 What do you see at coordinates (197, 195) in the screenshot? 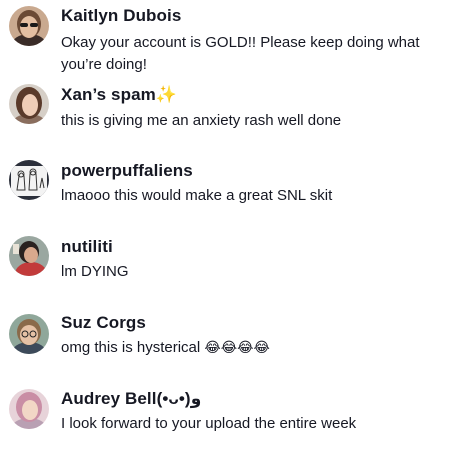
I see `comment-text: lmaooo this would make a great SNL skit` at bounding box center [197, 195].